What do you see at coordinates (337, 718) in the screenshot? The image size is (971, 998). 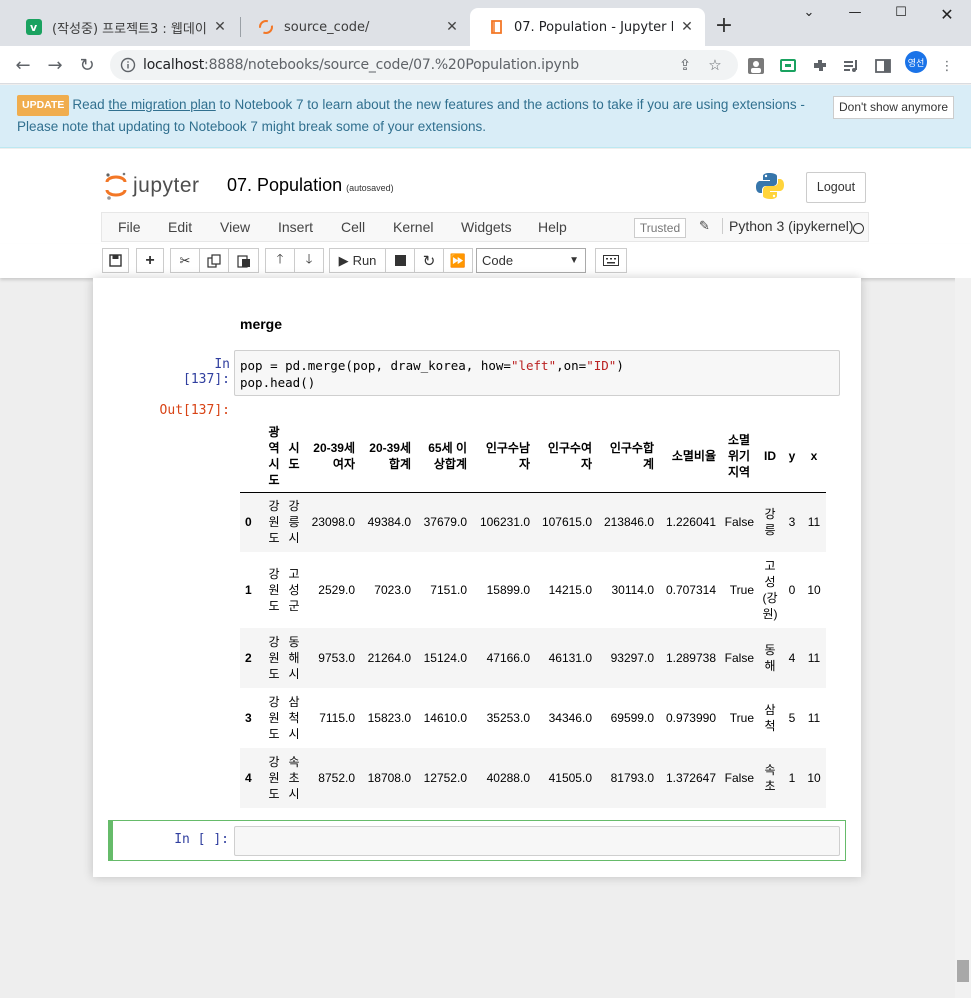 I see `table-cell-f2039: 7115.0` at bounding box center [337, 718].